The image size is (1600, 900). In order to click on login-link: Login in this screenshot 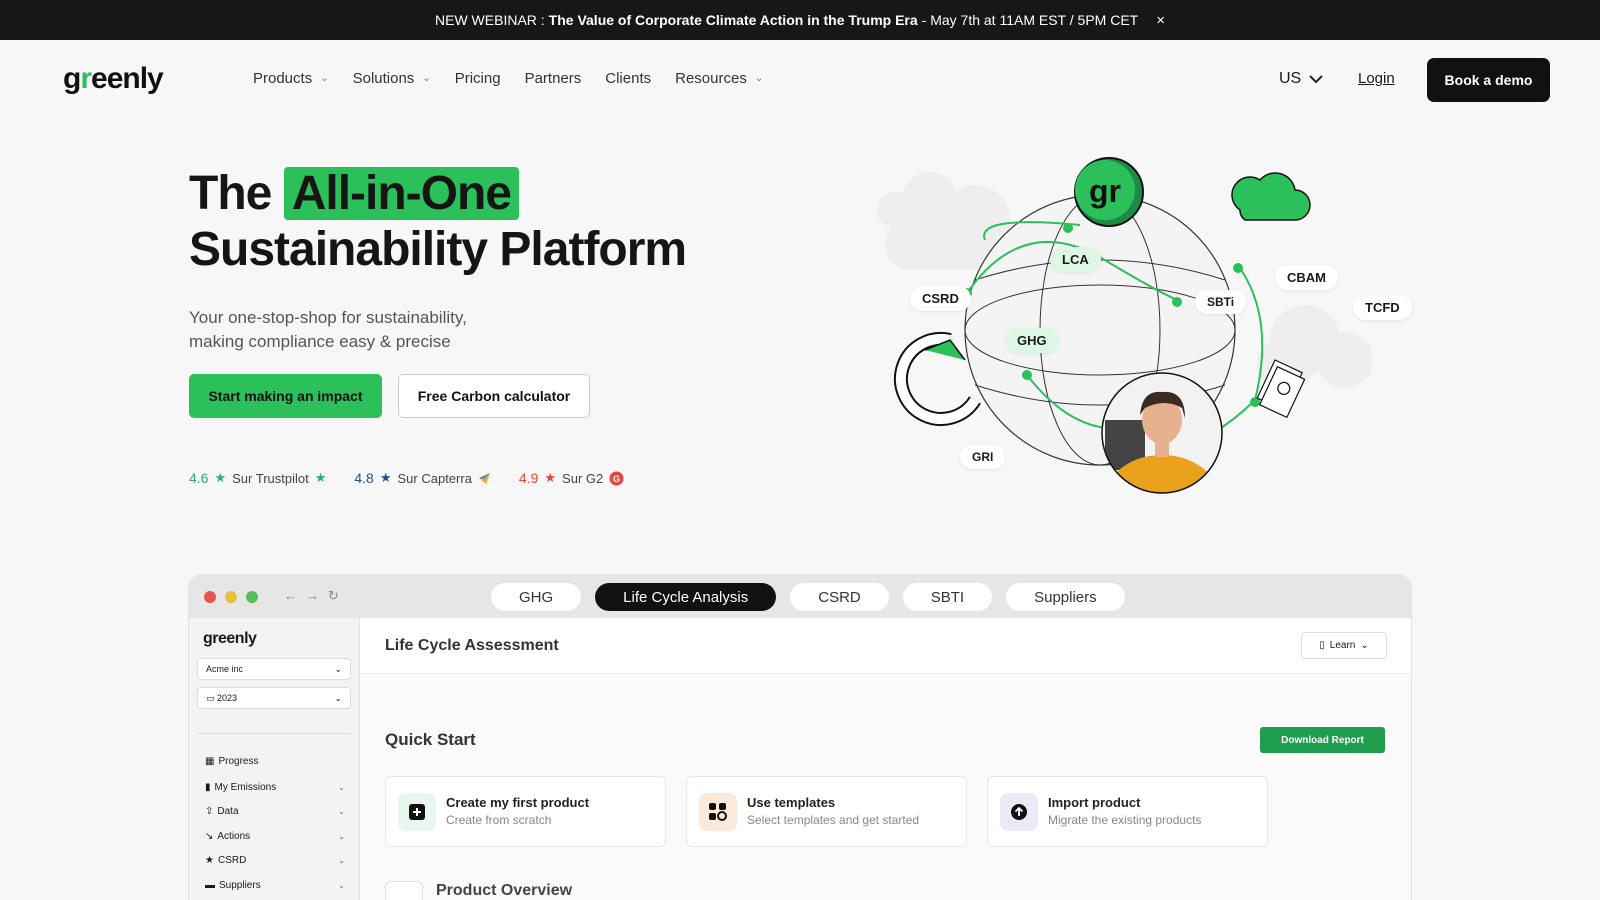, I will do `click(1376, 78)`.